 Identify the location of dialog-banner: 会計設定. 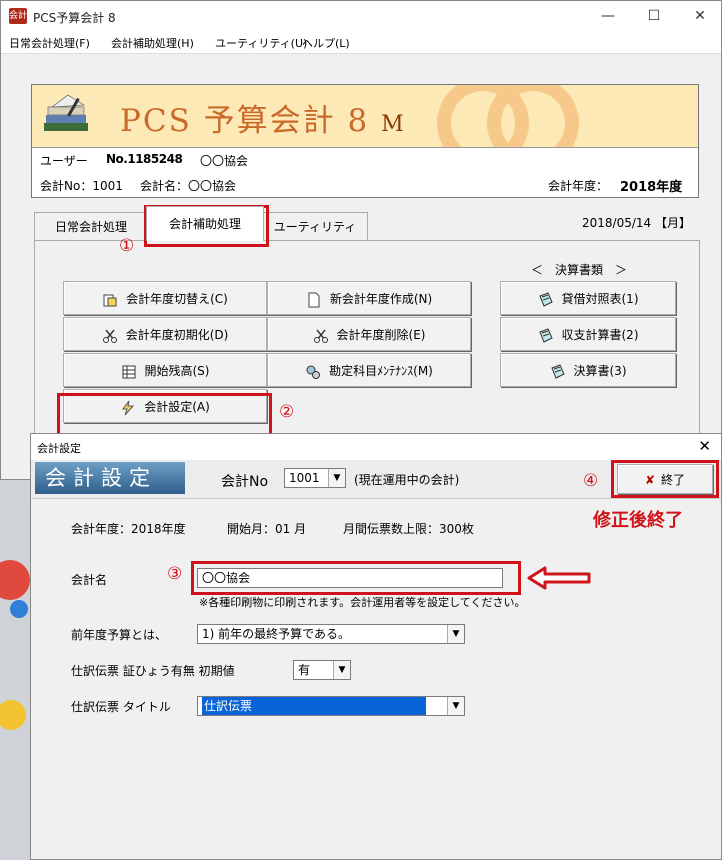
(110, 478).